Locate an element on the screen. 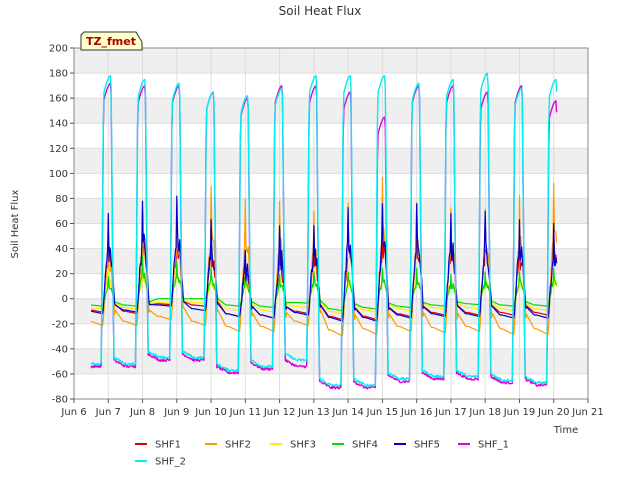 This screenshot has width=640, height=480. legend-label: SHF_1 is located at coordinates (493, 445).